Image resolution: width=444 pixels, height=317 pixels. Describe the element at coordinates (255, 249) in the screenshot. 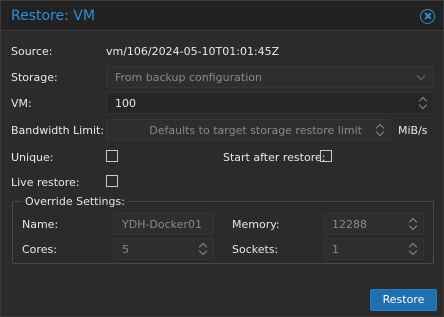

I see `override-sockets-label: Sockets:` at that location.